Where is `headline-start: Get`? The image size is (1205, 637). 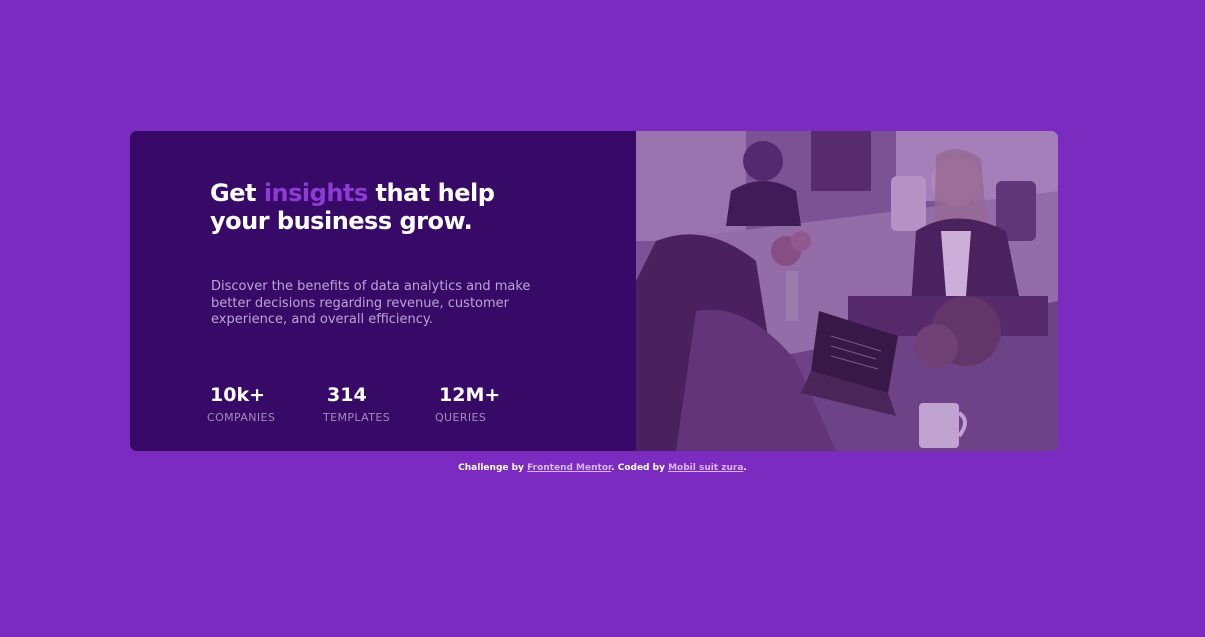 headline-start: Get is located at coordinates (237, 193).